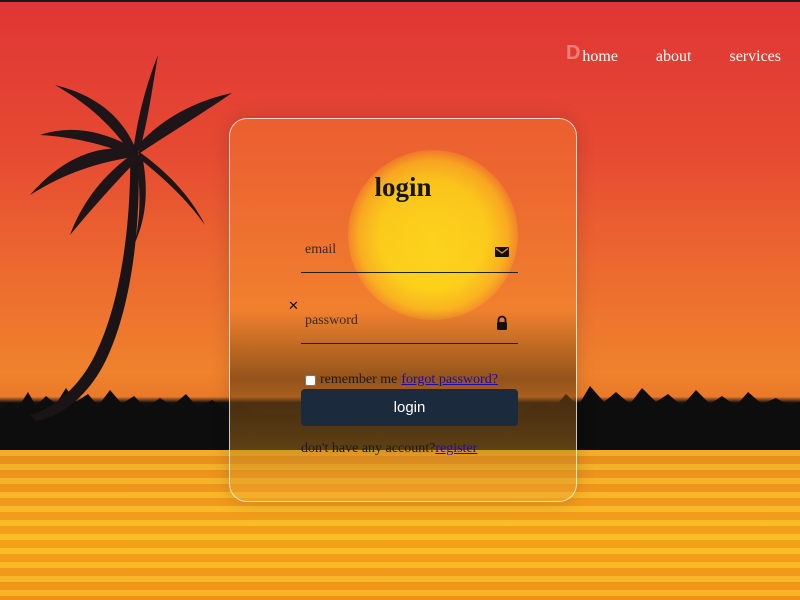 The width and height of the screenshot is (800, 600). I want to click on close-icon: ✕, so click(293, 306).